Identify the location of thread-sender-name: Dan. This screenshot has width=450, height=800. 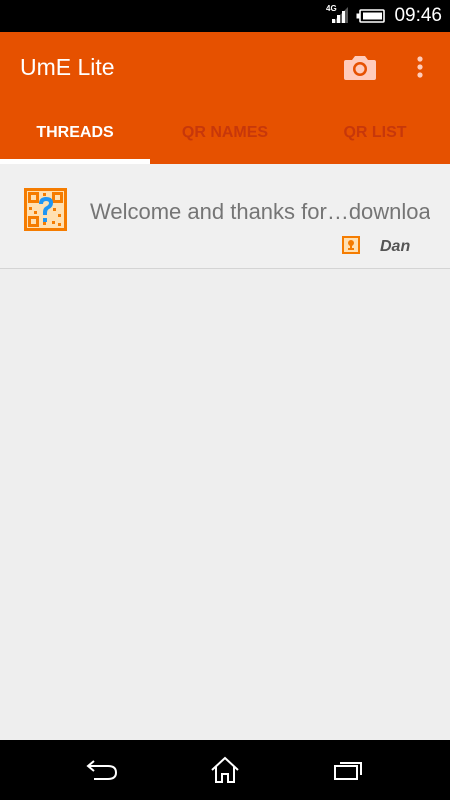
(395, 246).